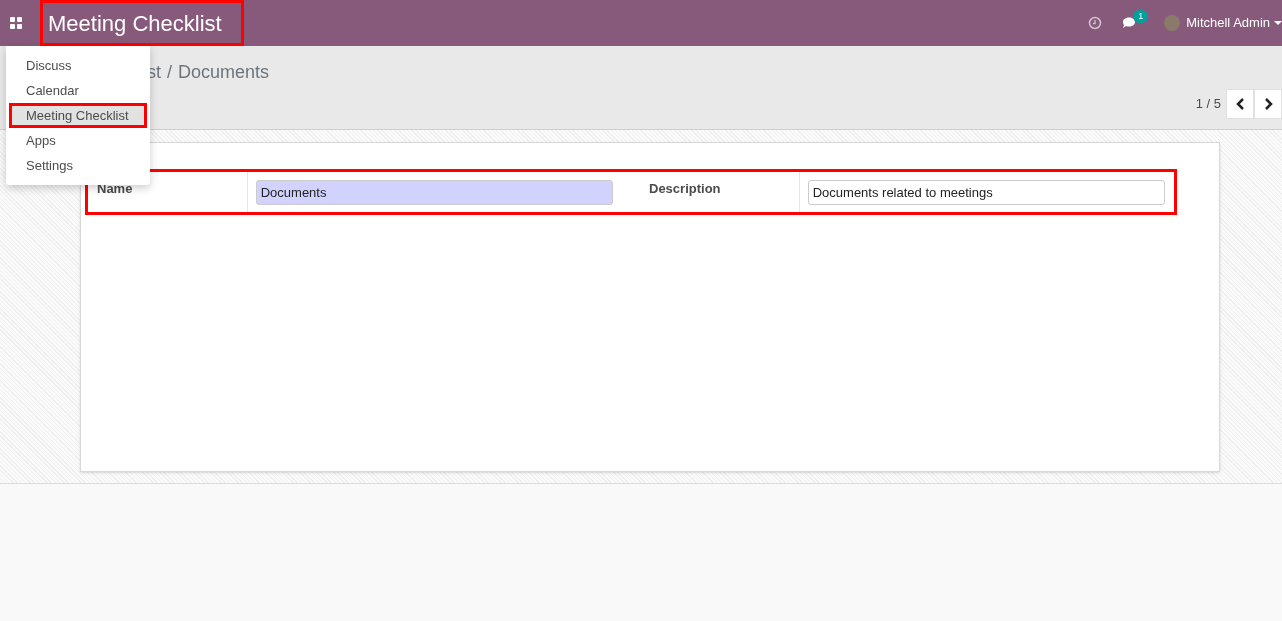 The image size is (1282, 621). Describe the element at coordinates (1095, 23) in the screenshot. I see `clock-icon` at that location.